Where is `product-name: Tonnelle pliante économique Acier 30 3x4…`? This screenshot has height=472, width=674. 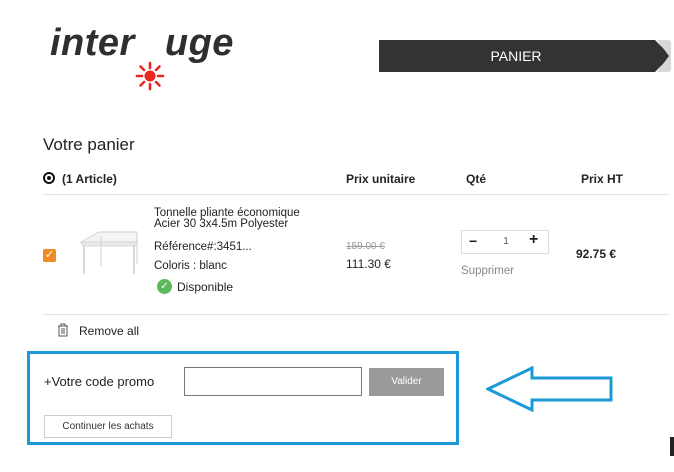 product-name: Tonnelle pliante économique Acier 30 3x4… is located at coordinates (239, 218).